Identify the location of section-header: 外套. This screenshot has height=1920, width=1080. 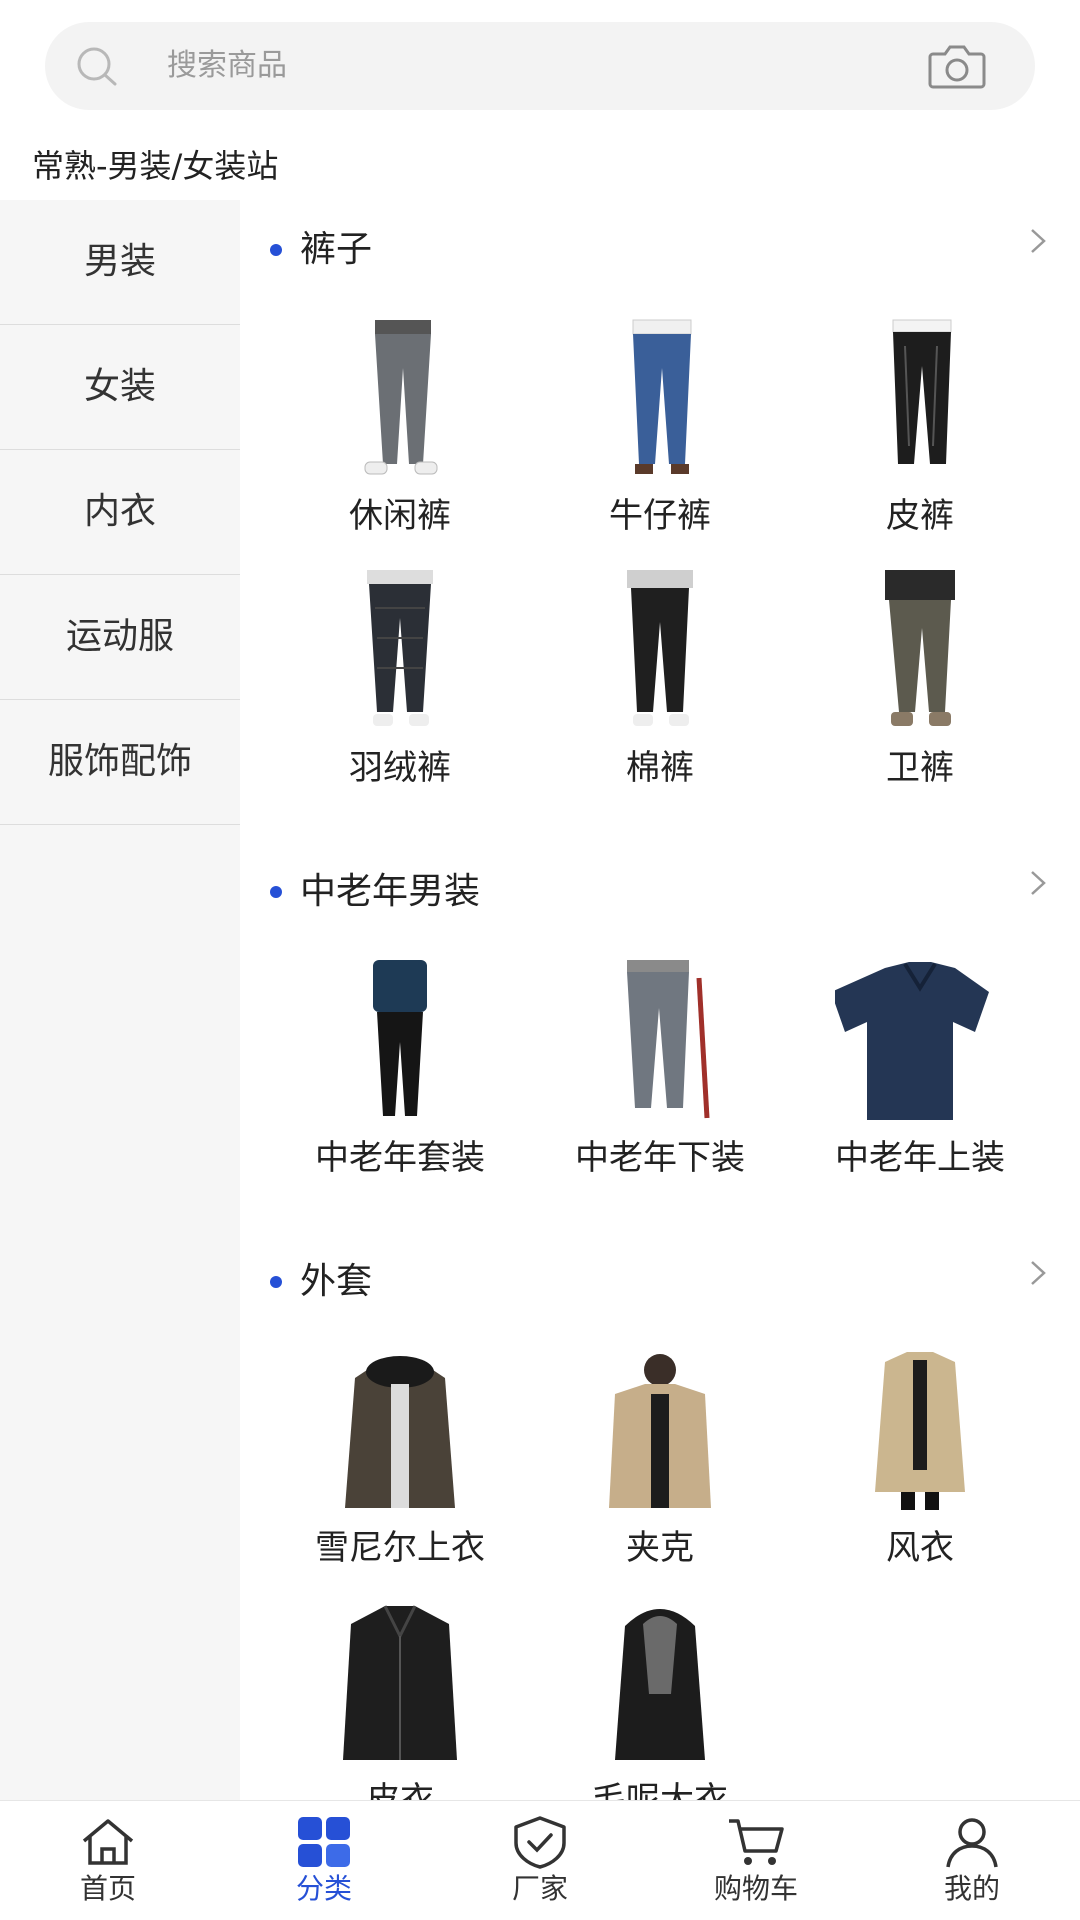
(660, 1282).